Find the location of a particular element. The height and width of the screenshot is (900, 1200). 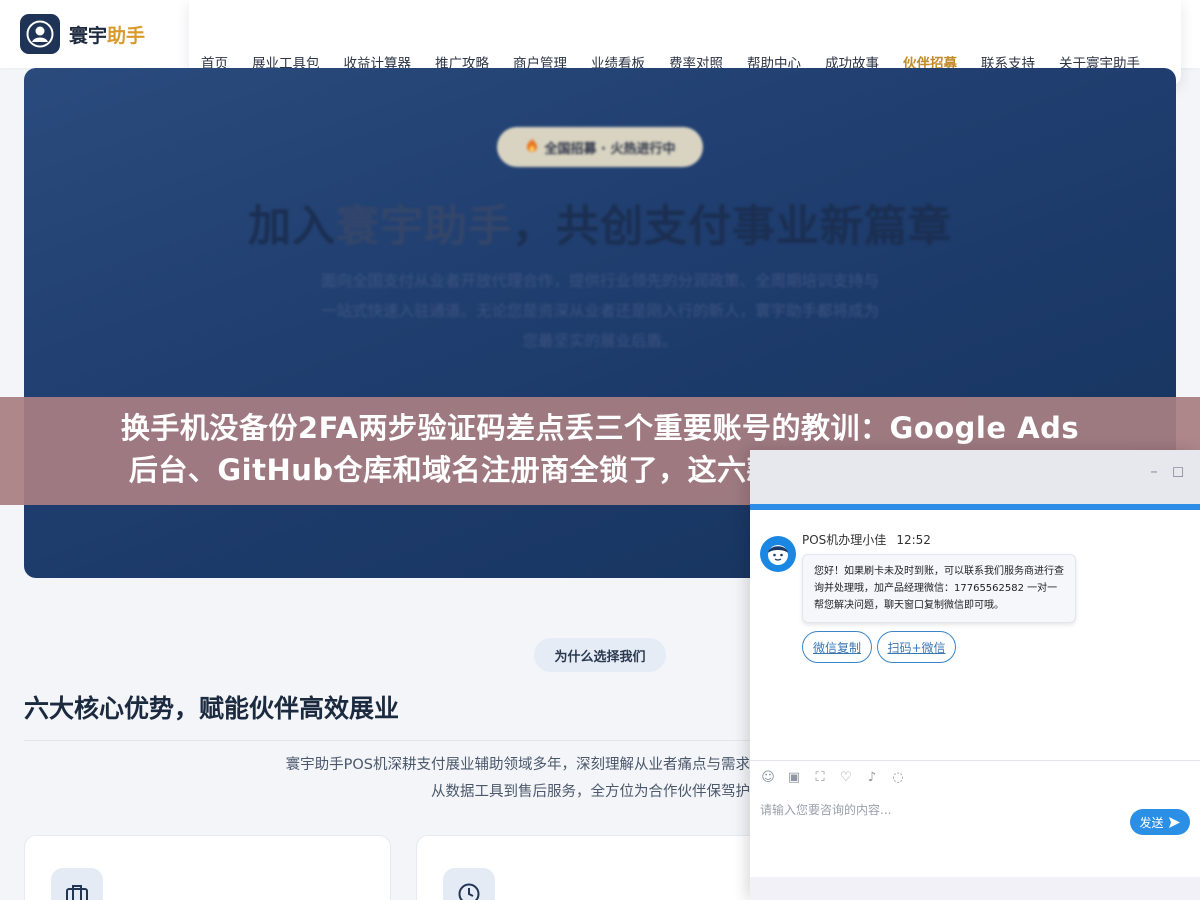

logo-avatar-icon is located at coordinates (40, 34).